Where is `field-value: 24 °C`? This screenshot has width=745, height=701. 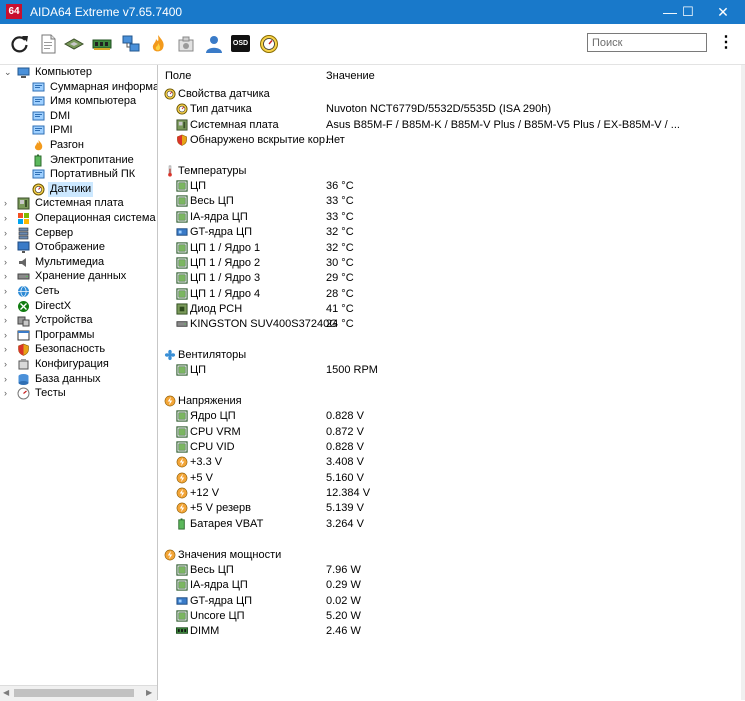
field-value: 24 °C is located at coordinates (340, 324).